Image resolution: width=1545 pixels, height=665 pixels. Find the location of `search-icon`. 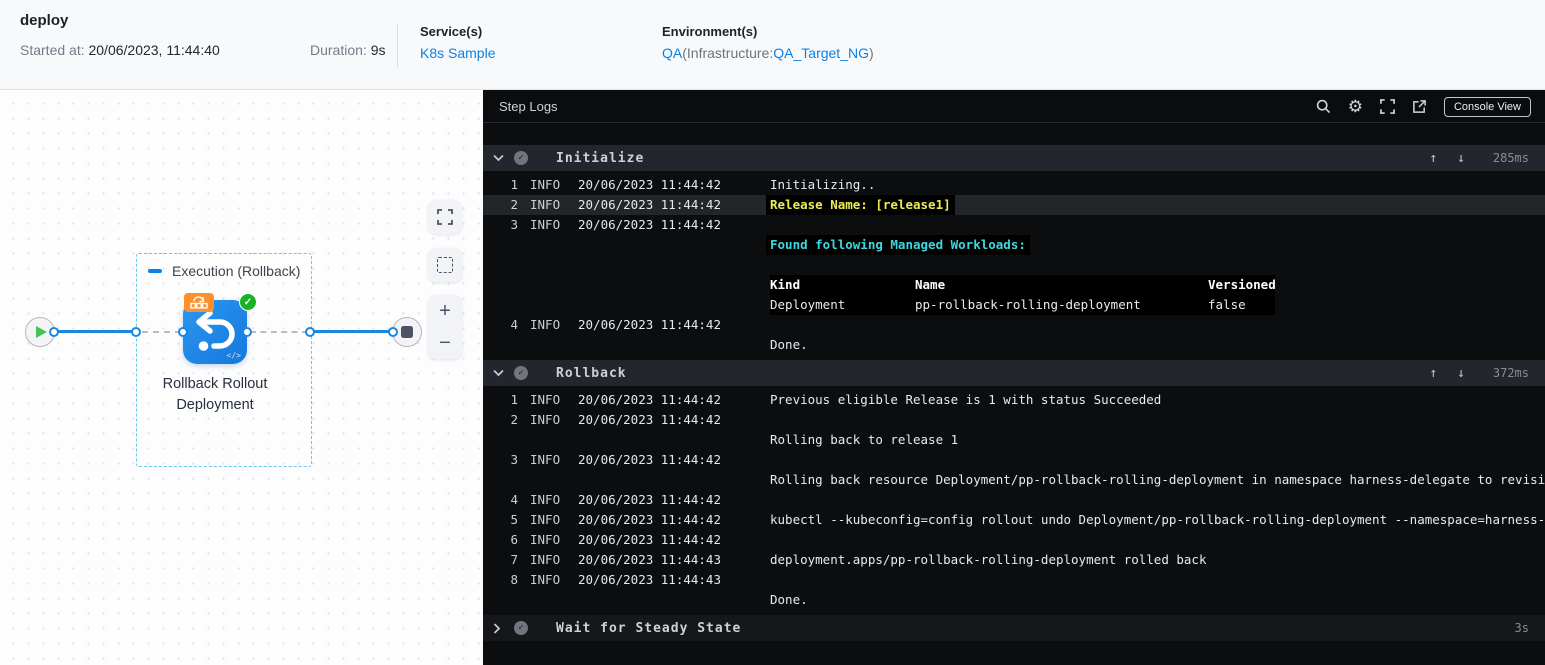

search-icon is located at coordinates (1323, 106).